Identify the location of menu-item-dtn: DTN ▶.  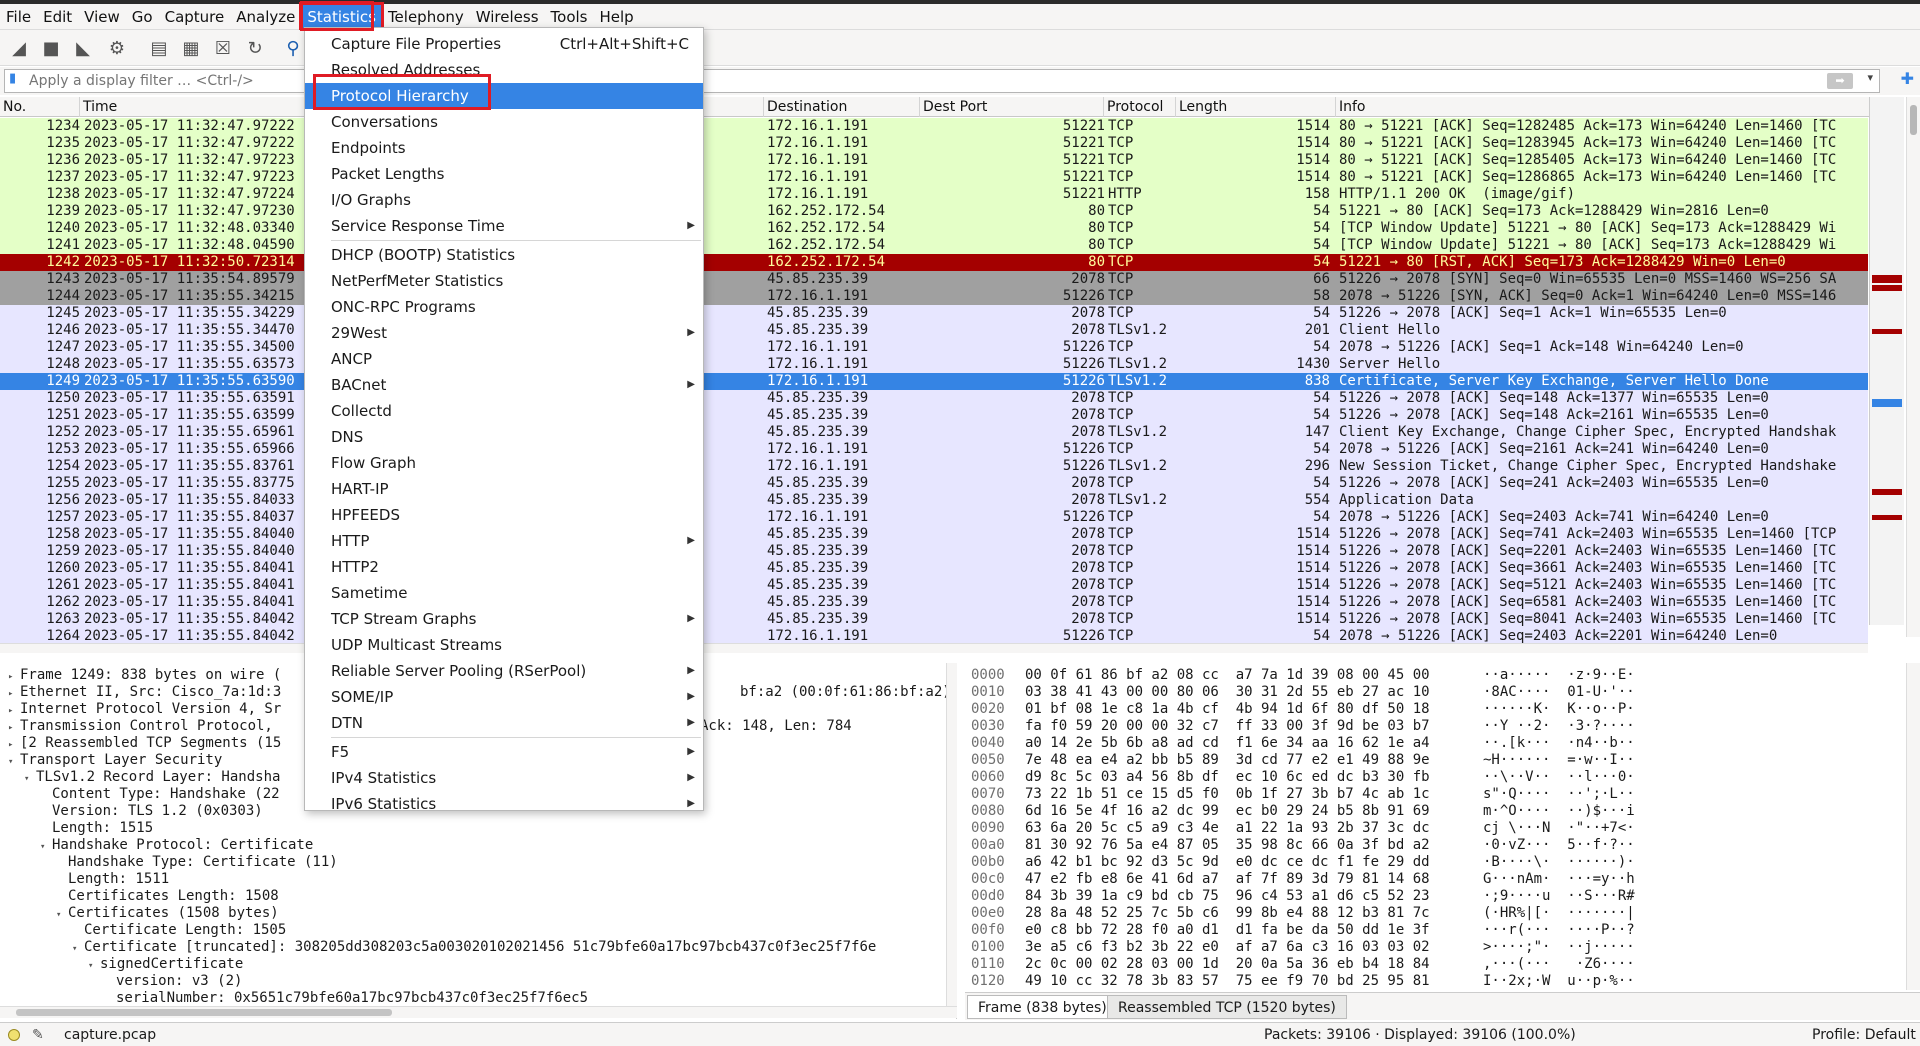
(504, 723).